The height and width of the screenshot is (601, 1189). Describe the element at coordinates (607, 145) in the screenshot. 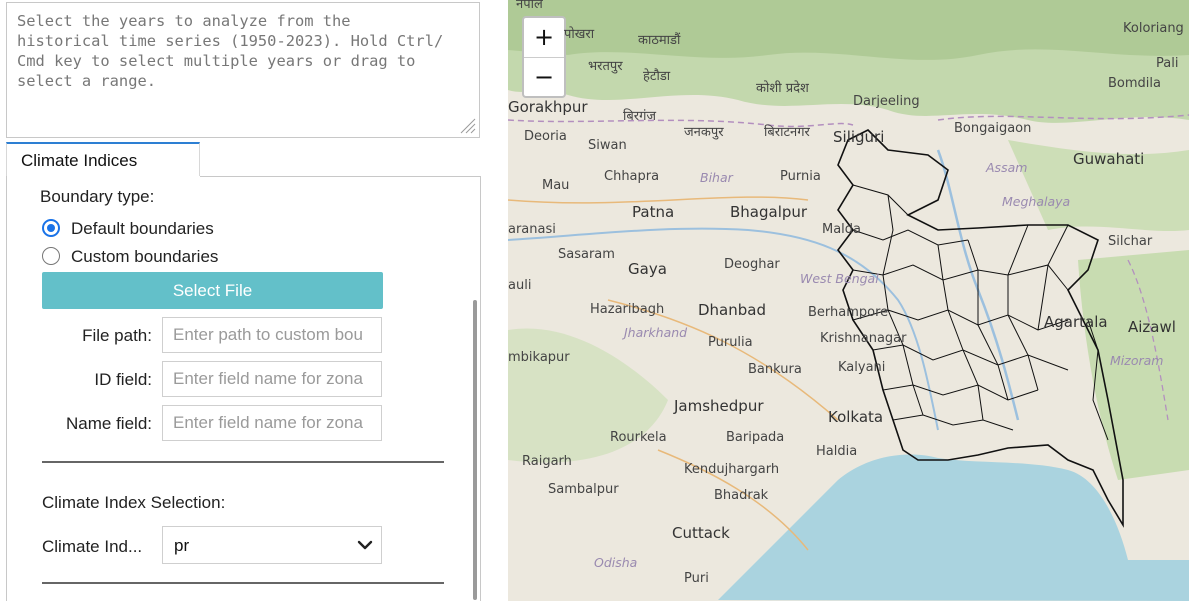

I see `map-label-siwan: Siwan` at that location.